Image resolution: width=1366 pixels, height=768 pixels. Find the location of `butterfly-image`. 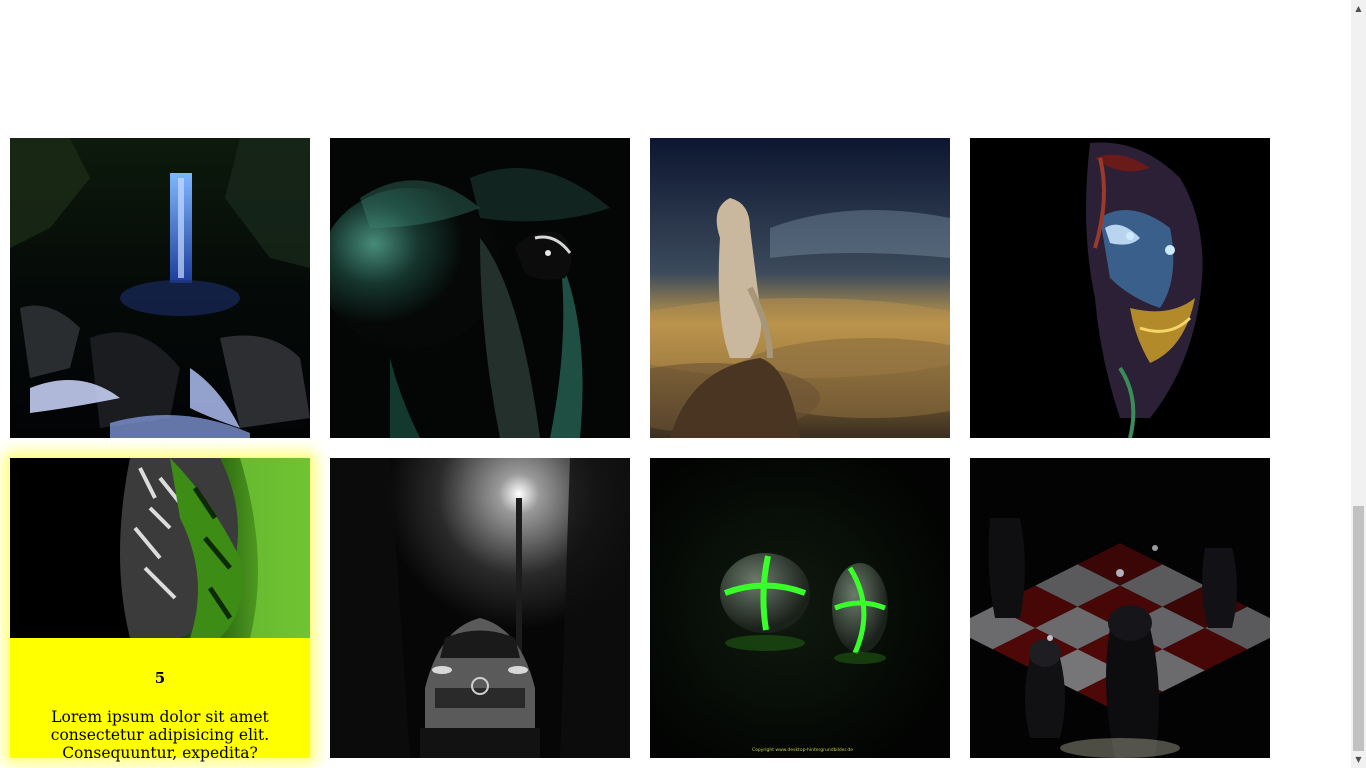

butterfly-image is located at coordinates (480, 288).